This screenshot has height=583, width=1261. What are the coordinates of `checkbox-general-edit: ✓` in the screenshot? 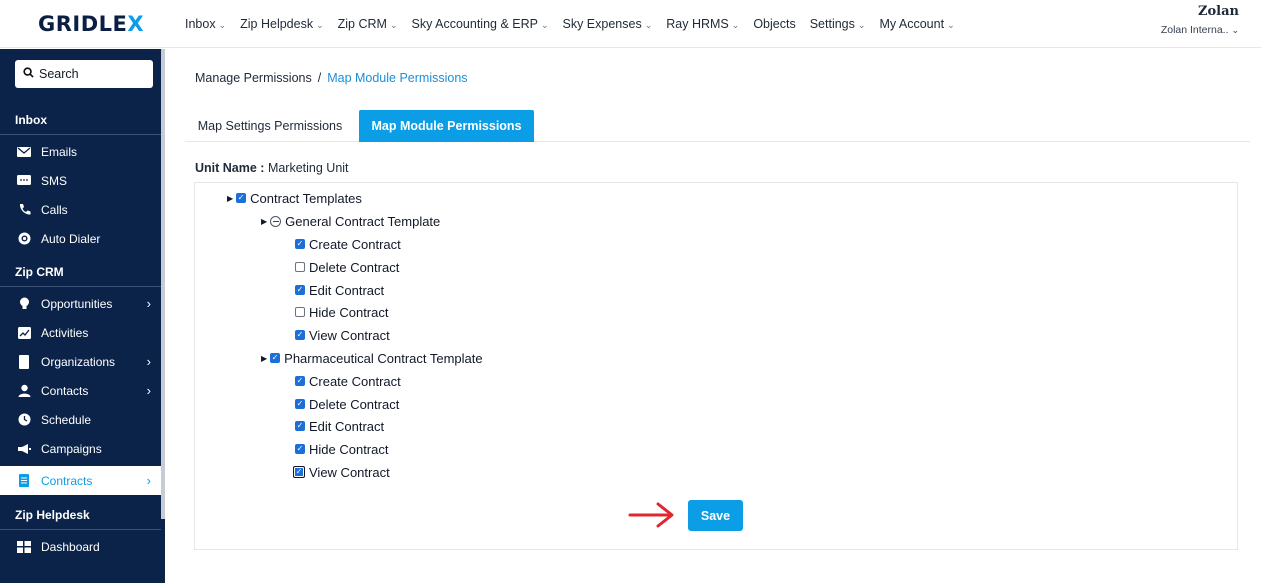 It's located at (300, 290).